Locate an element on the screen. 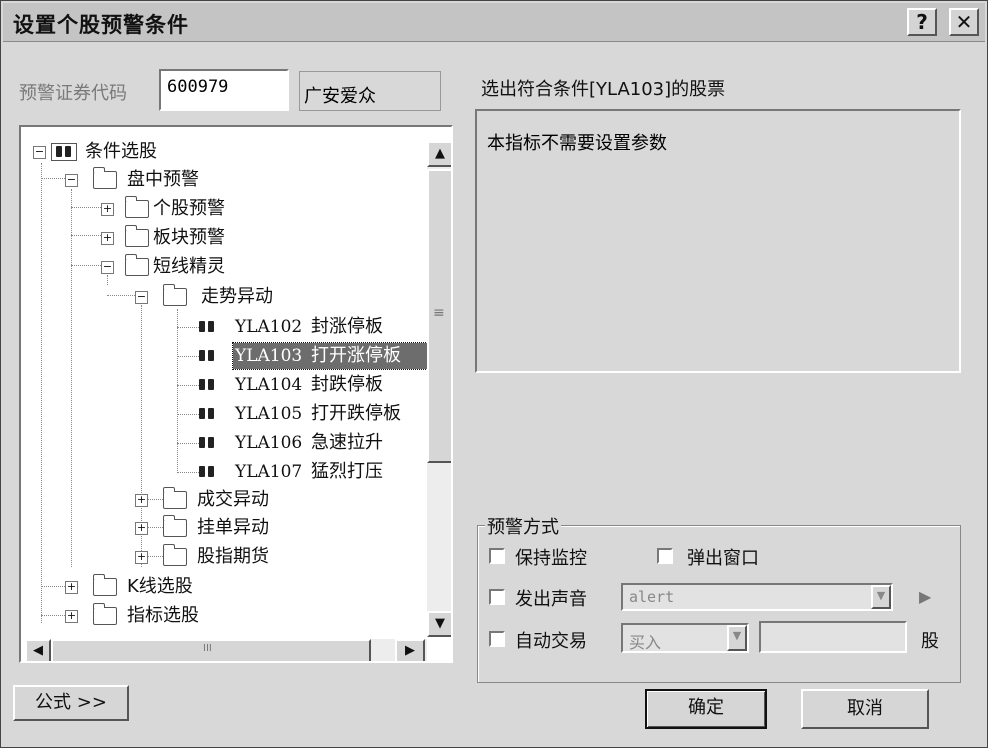  chevron-up-icon: ▲ is located at coordinates (440, 153).